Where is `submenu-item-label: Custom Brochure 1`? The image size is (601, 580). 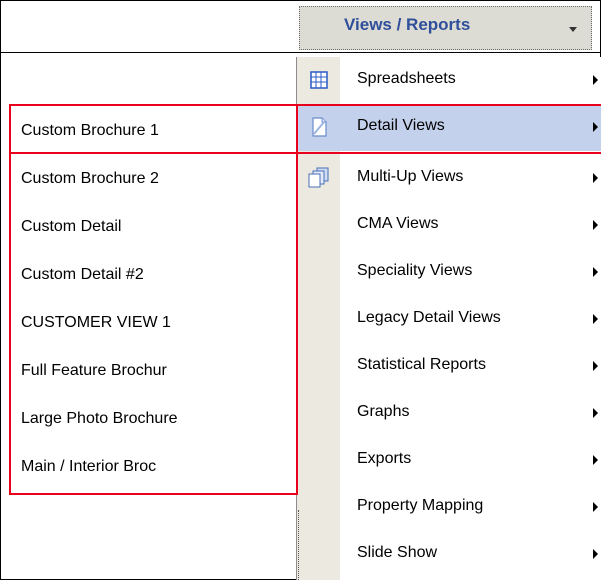 submenu-item-label: Custom Brochure 1 is located at coordinates (90, 130).